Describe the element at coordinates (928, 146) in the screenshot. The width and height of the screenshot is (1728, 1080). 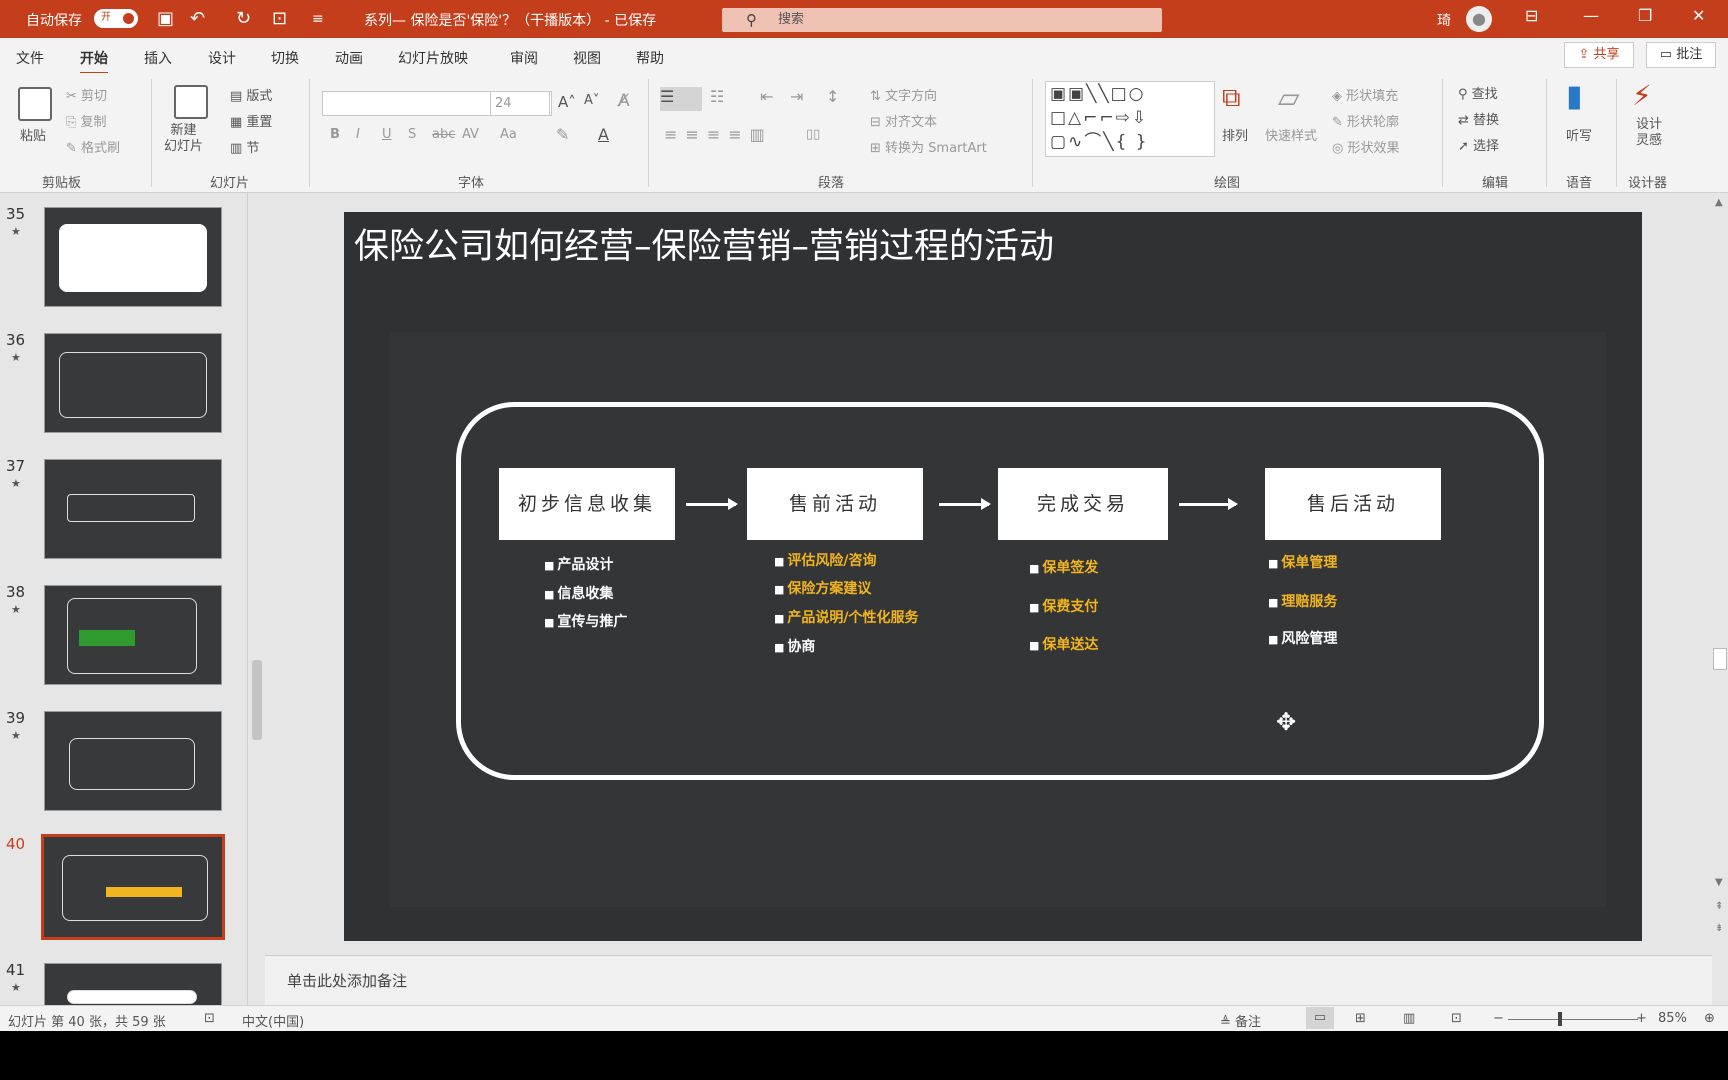
I see `convert-smartart-button: ⊞ 转换为 SmartArt` at that location.